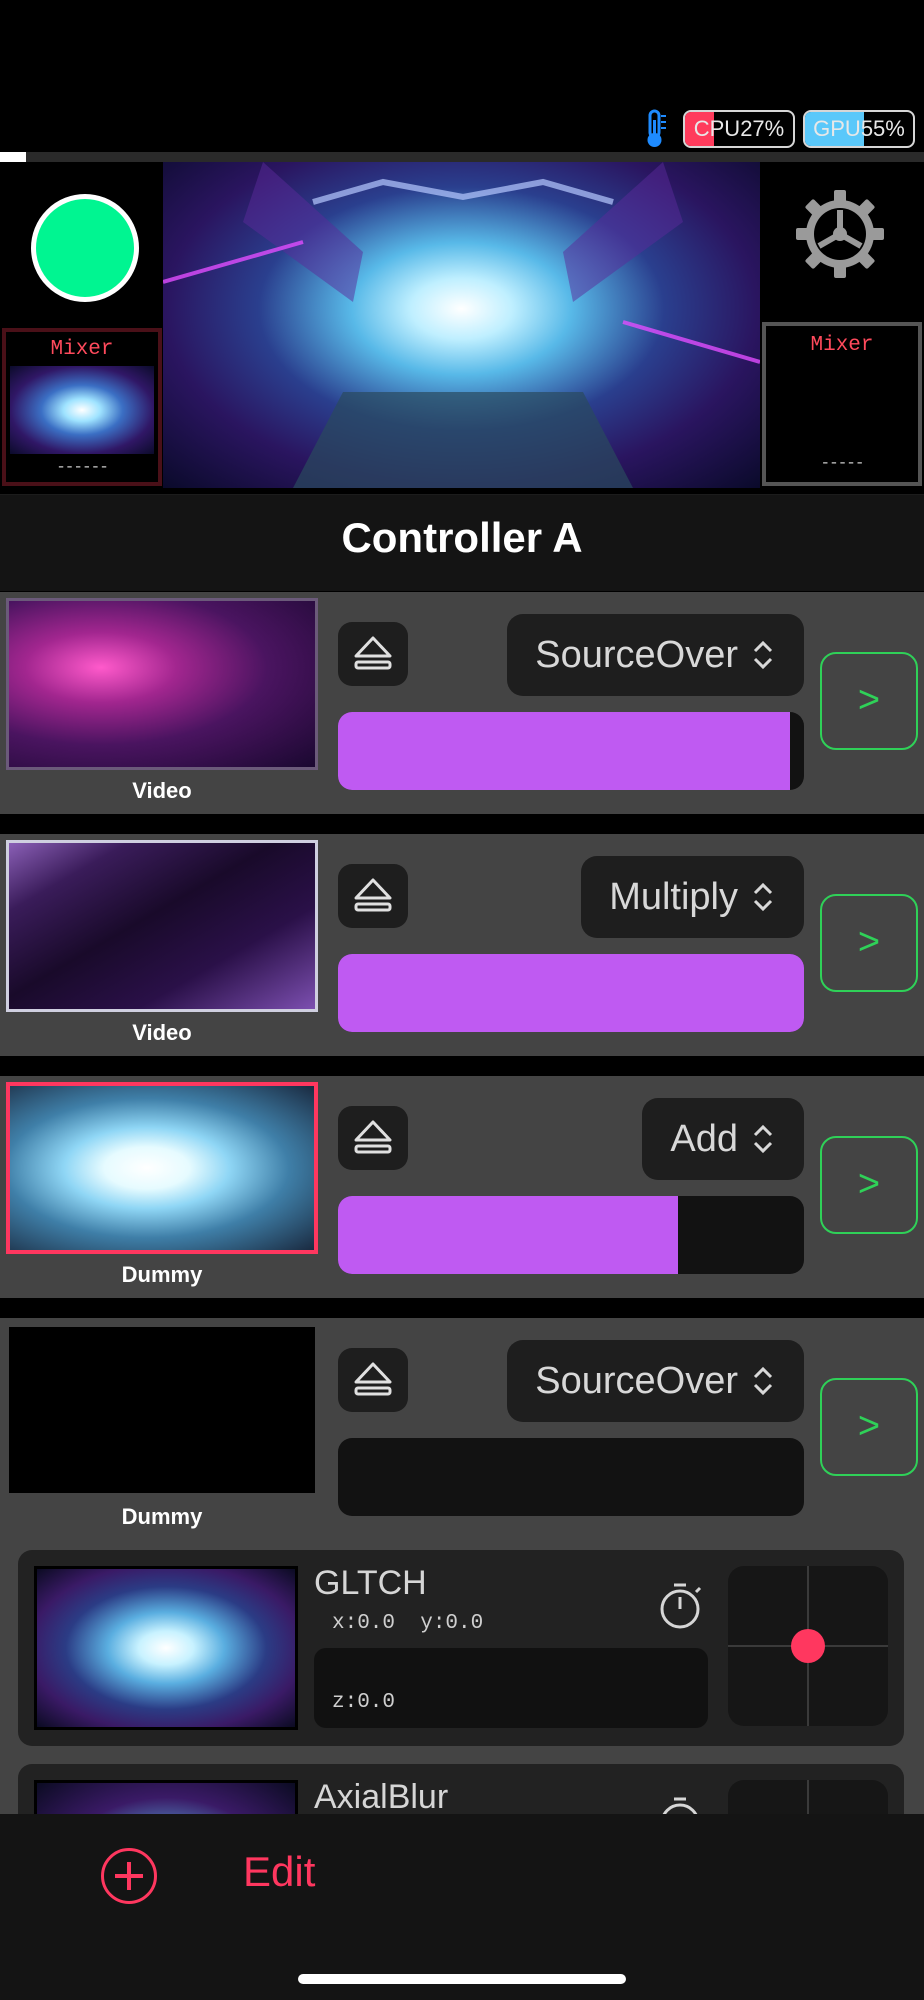 The image size is (924, 2000). I want to click on main-preview, so click(461, 325).